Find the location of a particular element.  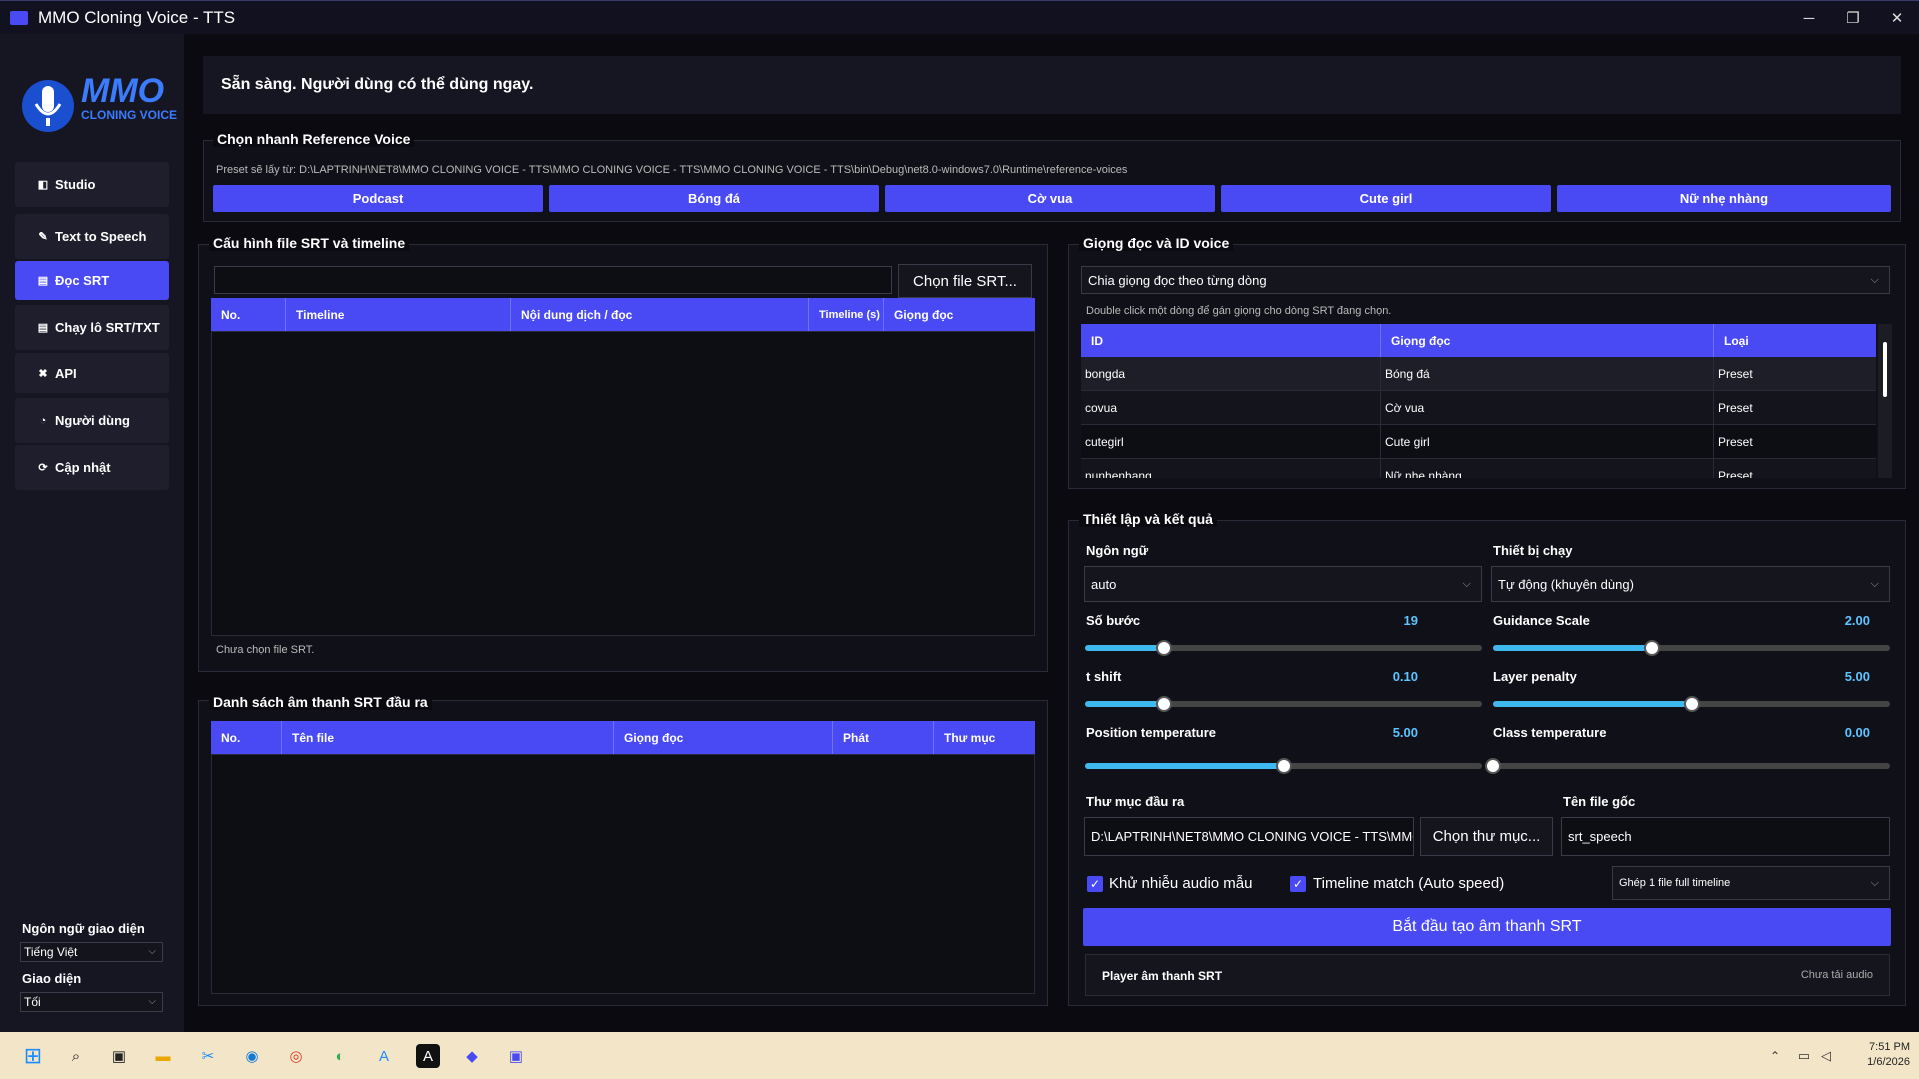

voice-scrollbar is located at coordinates (1885, 401).